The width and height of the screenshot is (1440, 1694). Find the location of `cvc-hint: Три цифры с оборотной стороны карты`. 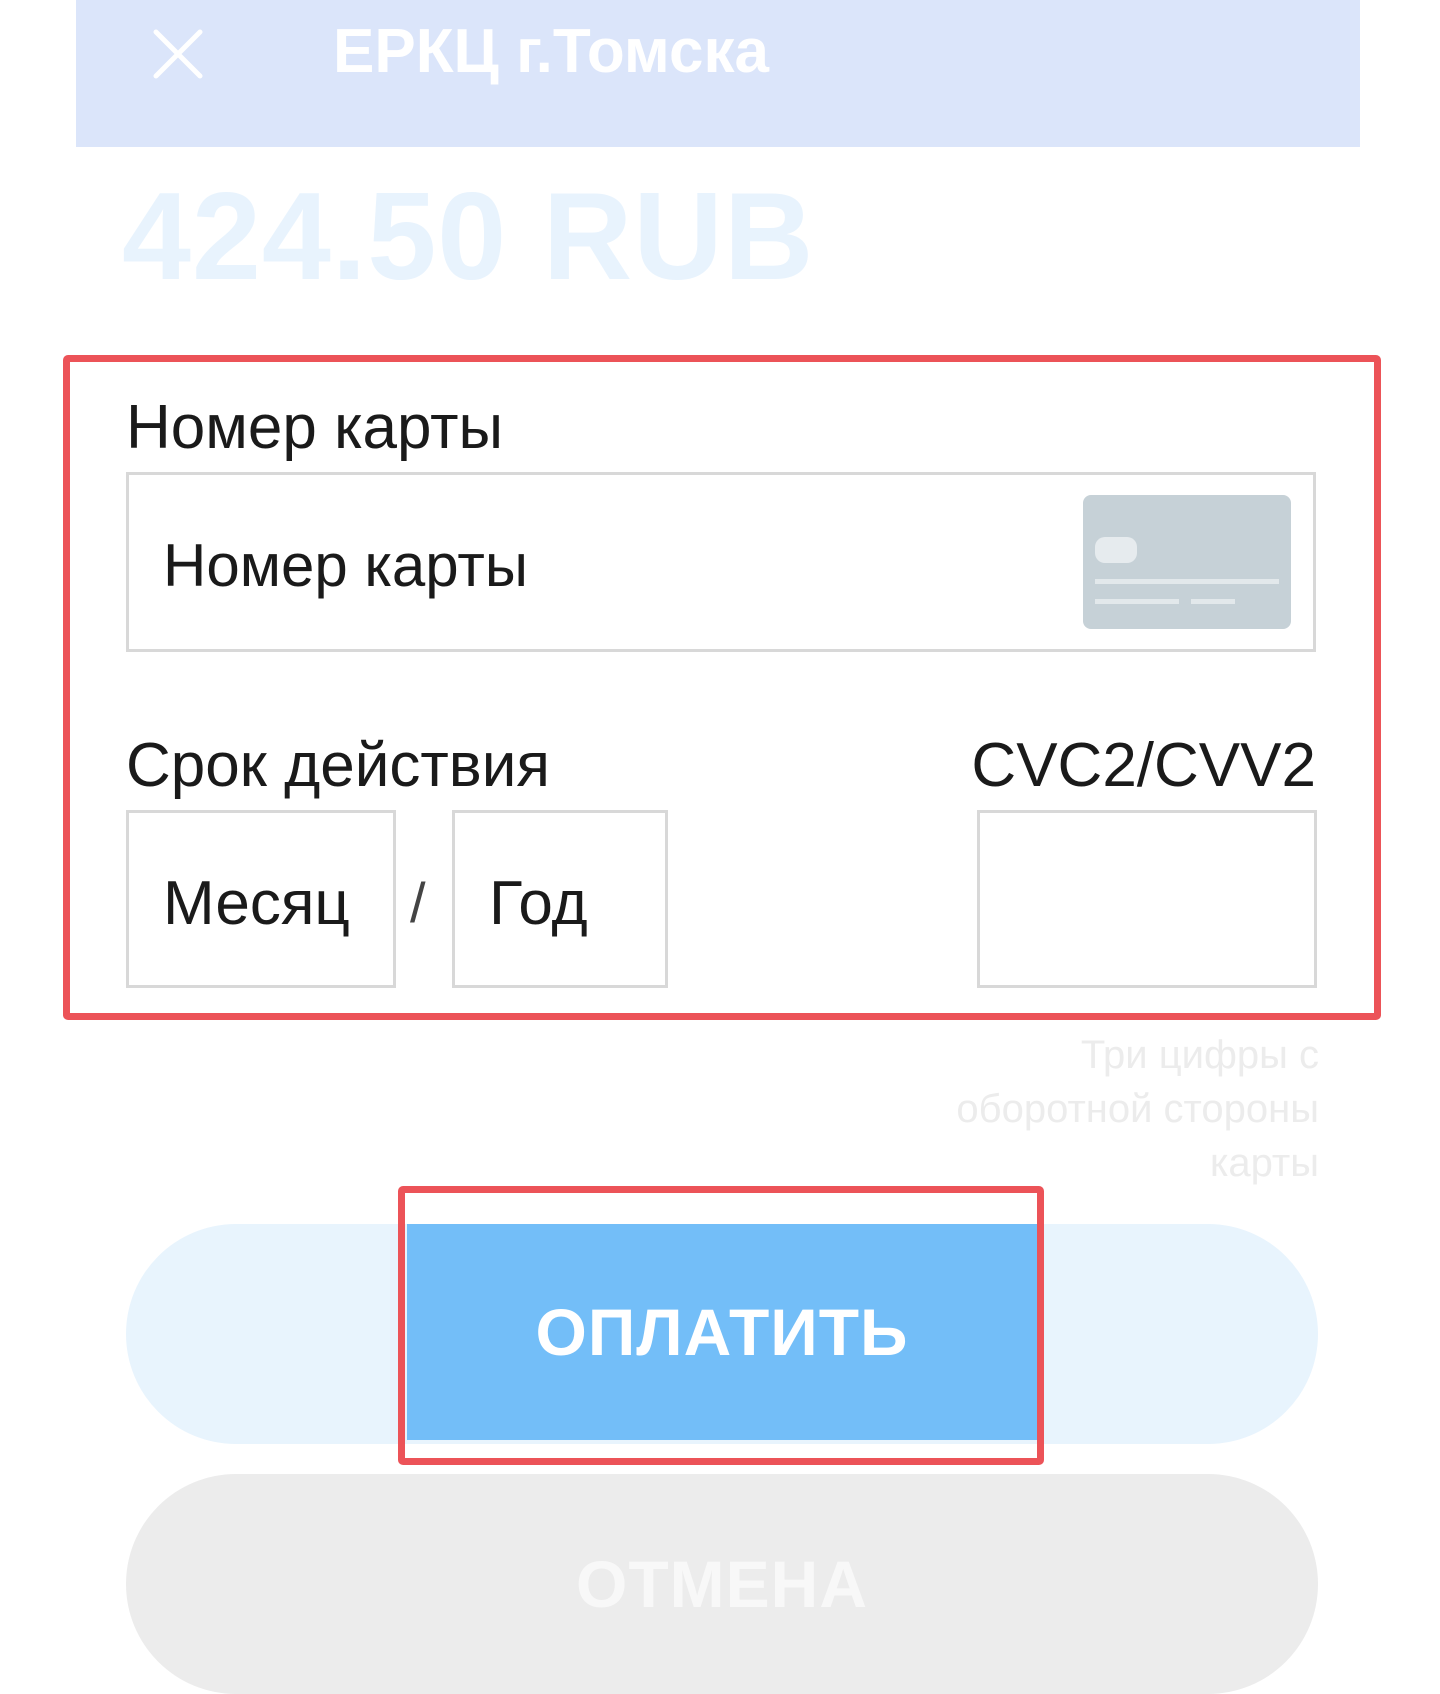

cvc-hint: Три цифры с оборотной стороны карты is located at coordinates (1109, 1109).